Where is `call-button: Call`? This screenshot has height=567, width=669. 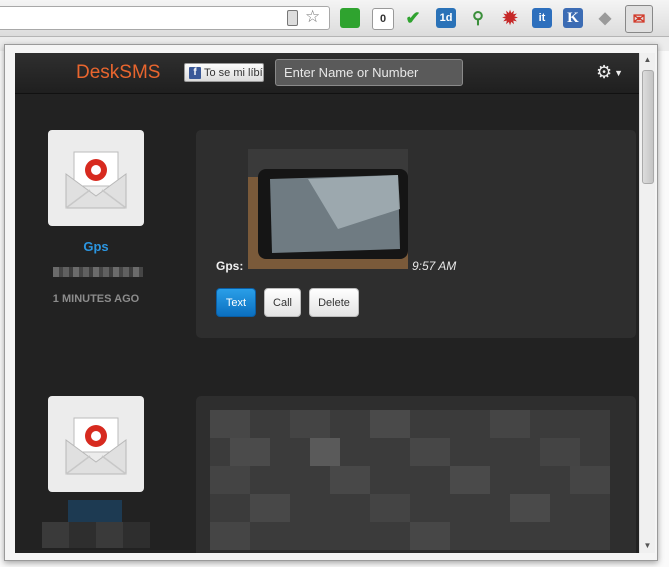 call-button: Call is located at coordinates (282, 302).